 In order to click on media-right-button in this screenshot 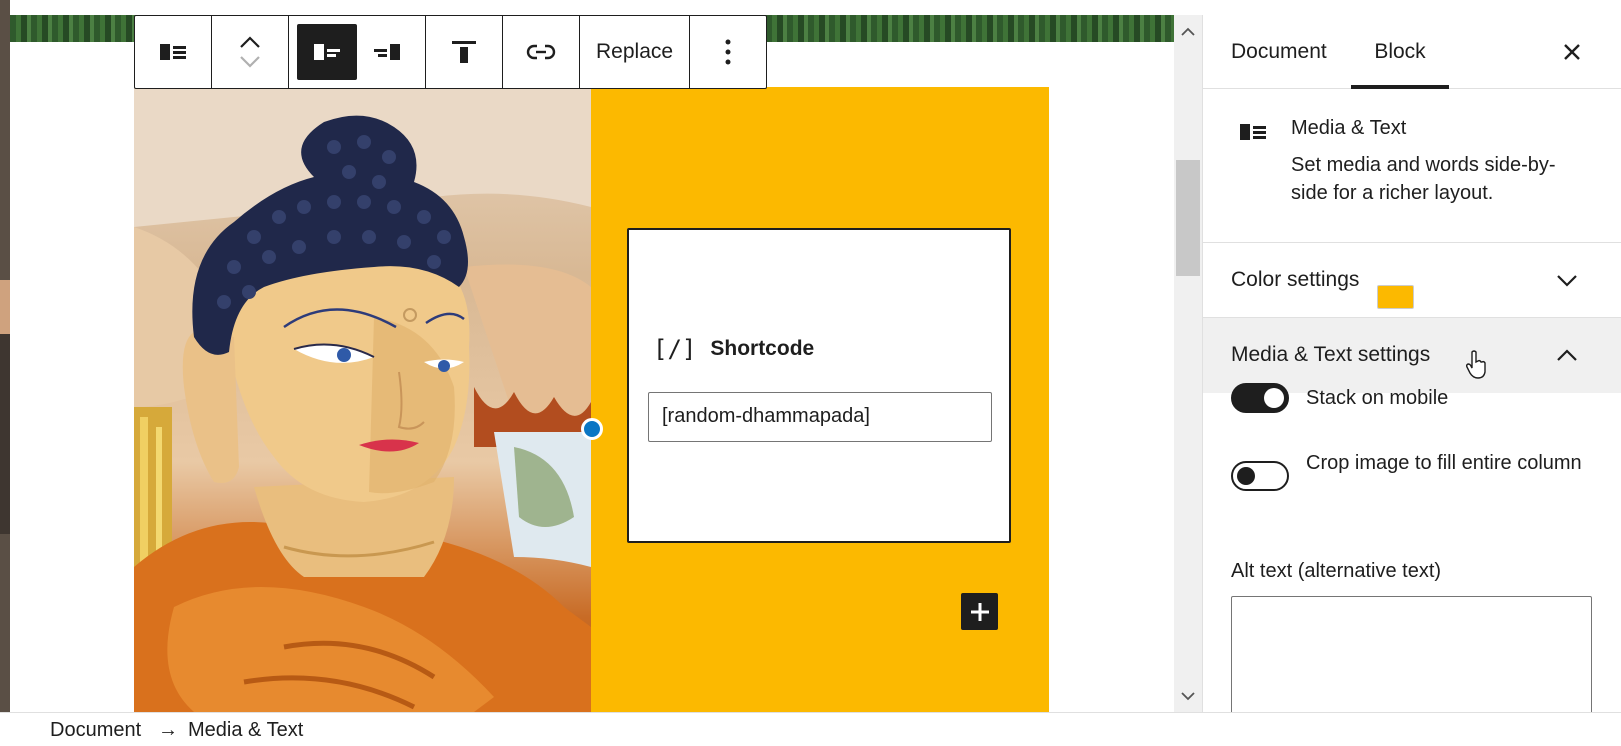, I will do `click(387, 52)`.